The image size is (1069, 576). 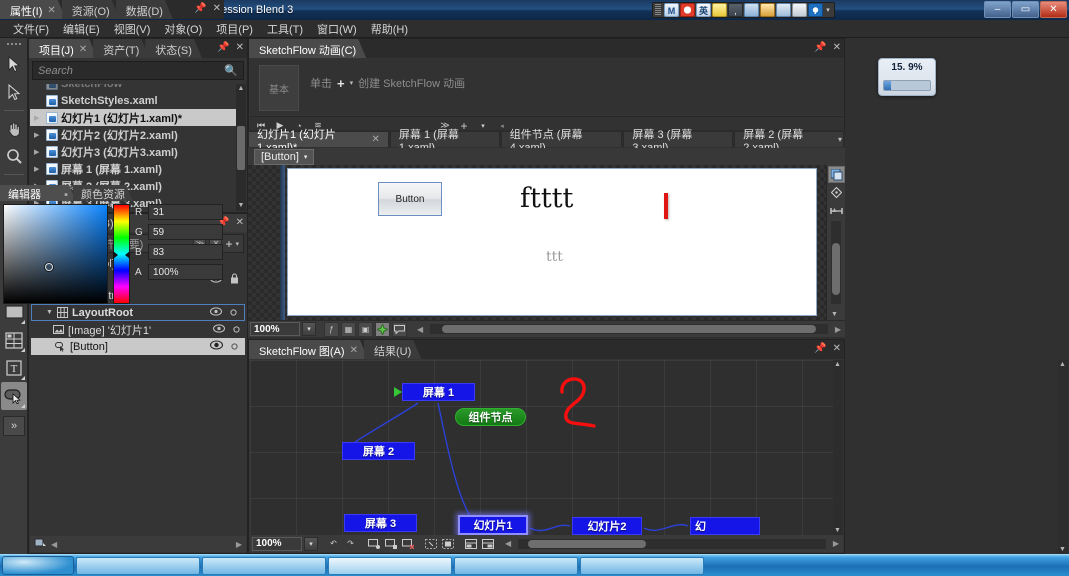 I want to click on direct-selection-tool, so click(x=14, y=92).